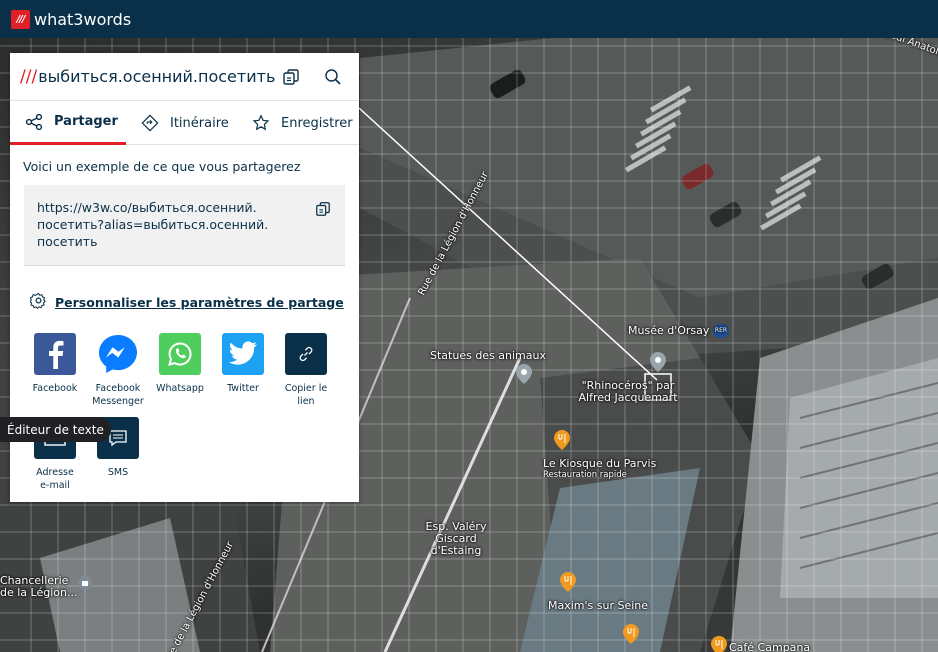  I want to click on share-label: Facebook, so click(55, 388).